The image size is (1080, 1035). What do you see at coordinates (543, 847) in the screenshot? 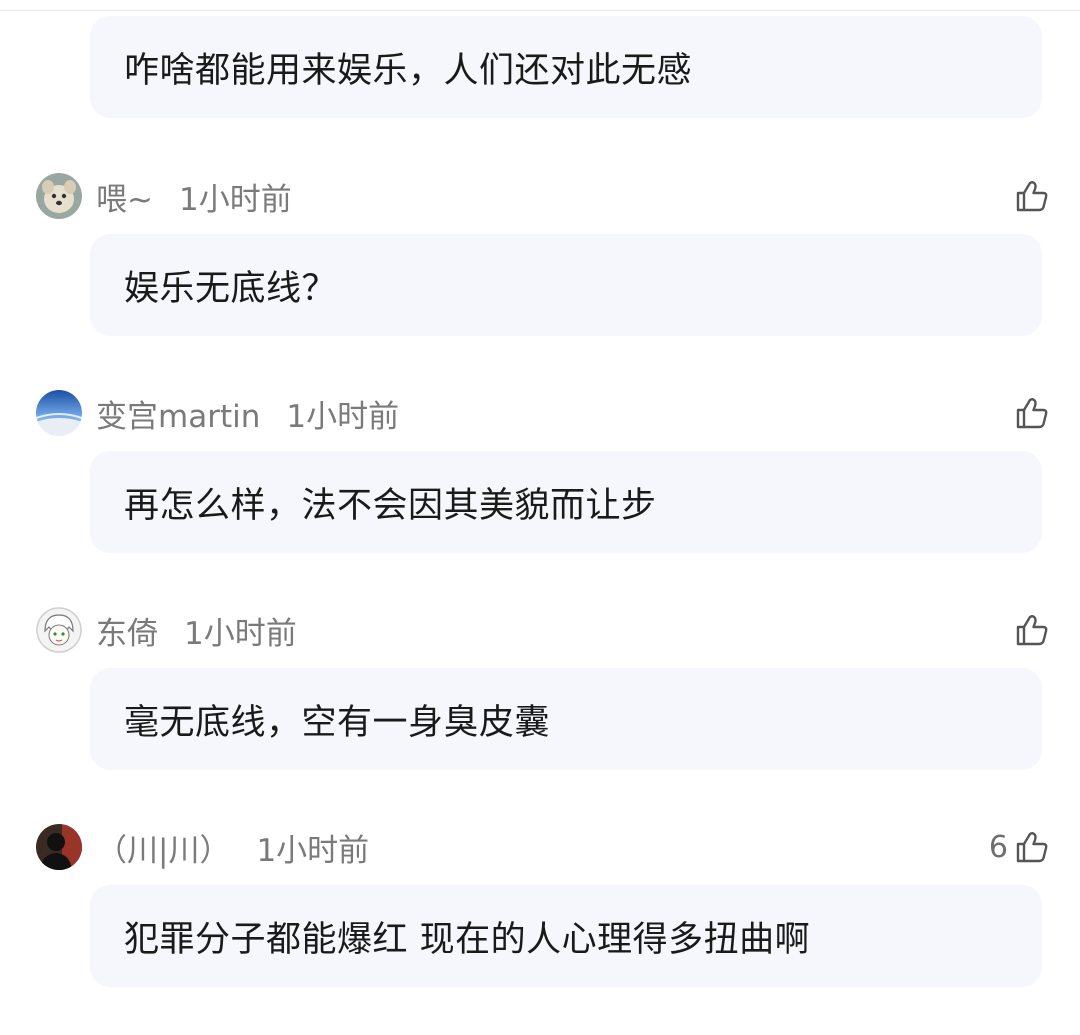
I see `comment-header: （川|川） 1小时前 6` at bounding box center [543, 847].